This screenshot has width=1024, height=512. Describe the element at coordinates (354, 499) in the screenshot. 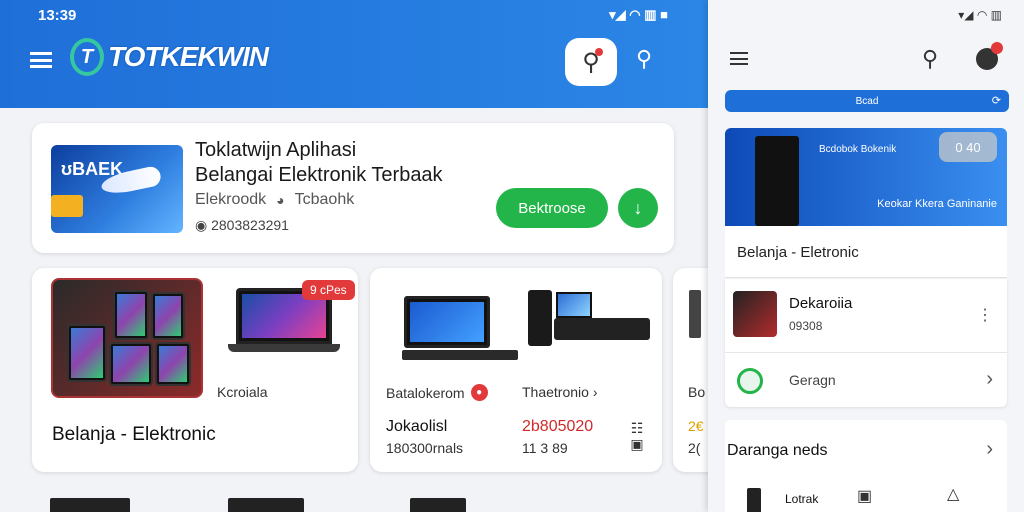

I see `bottom-row-peek` at that location.